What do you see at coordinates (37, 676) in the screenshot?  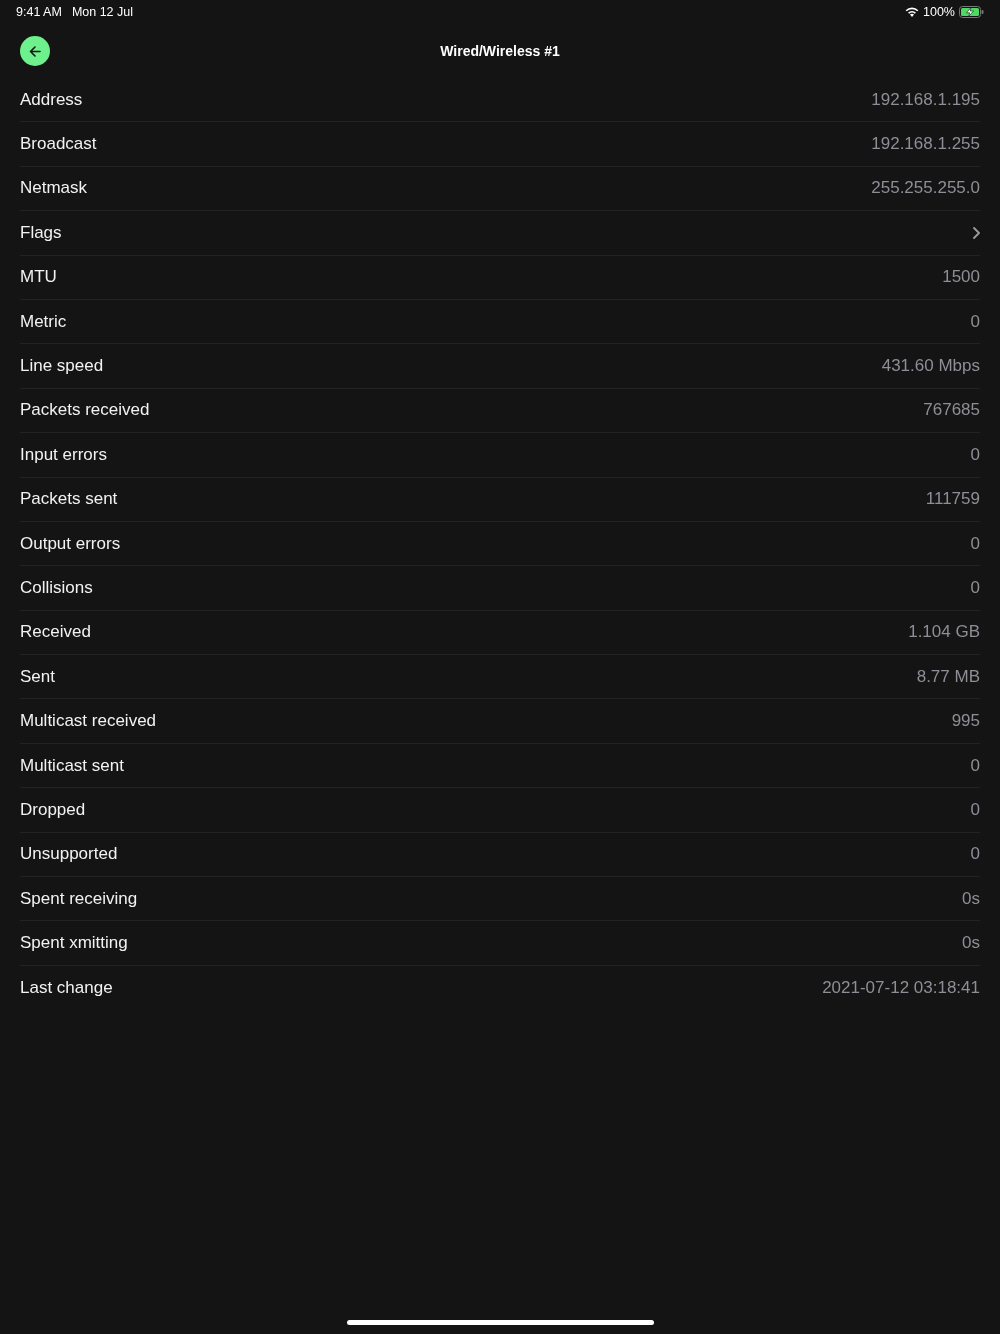 I see `row-label: Sent` at bounding box center [37, 676].